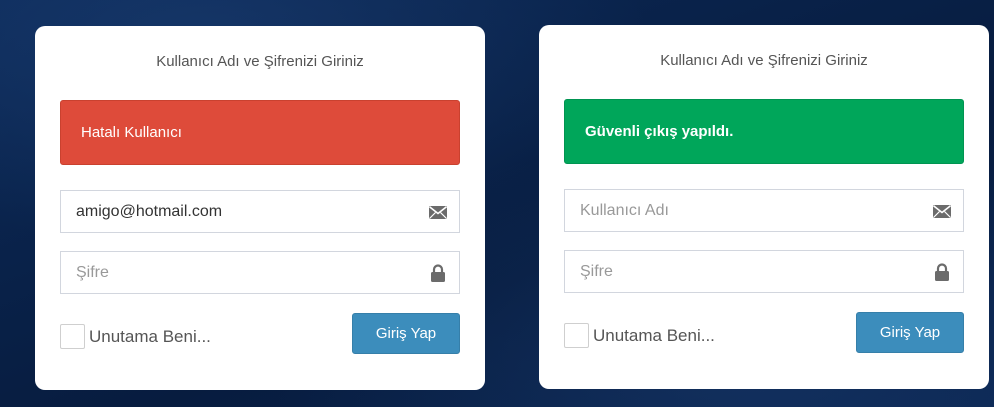 Image resolution: width=994 pixels, height=407 pixels. What do you see at coordinates (131, 132) in the screenshot?
I see `error-alert-text: Hatalı Kullanıcı` at bounding box center [131, 132].